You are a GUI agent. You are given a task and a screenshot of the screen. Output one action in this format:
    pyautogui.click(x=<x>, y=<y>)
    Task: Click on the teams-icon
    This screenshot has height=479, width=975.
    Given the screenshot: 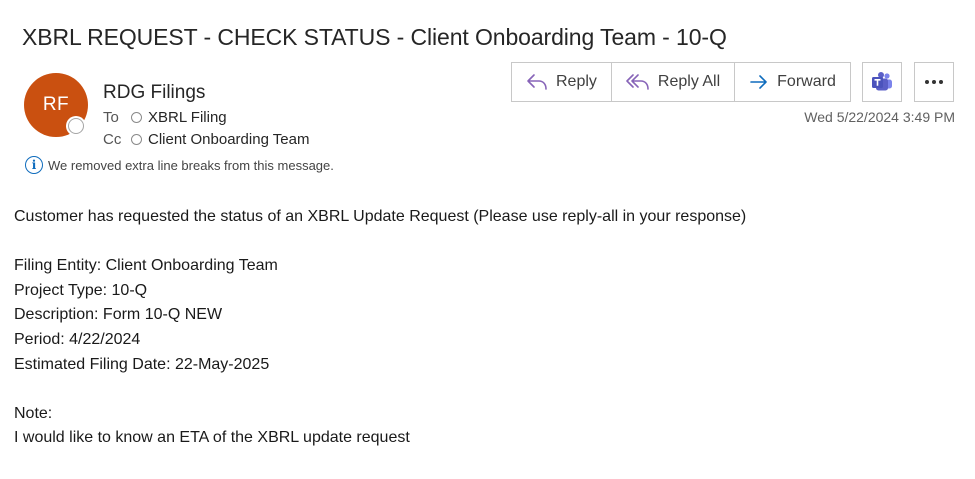 What is the action you would take?
    pyautogui.click(x=882, y=81)
    